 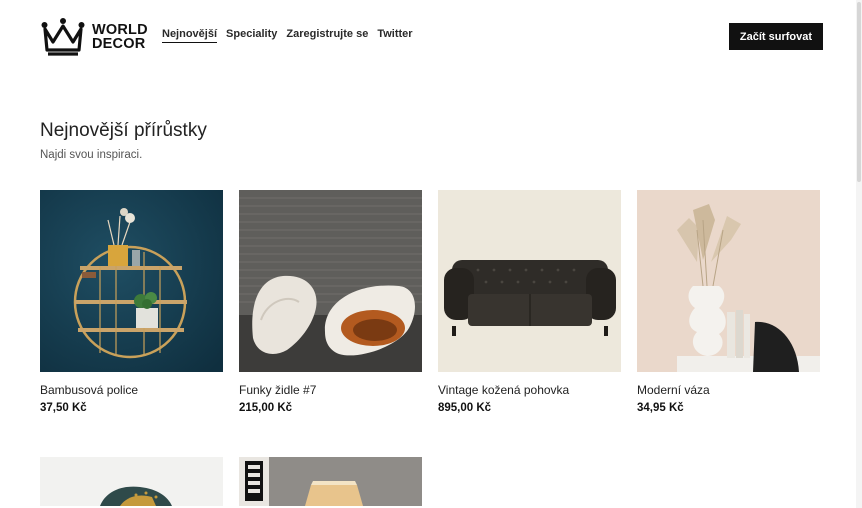 I want to click on scrollbar-thumb, so click(x=859, y=92).